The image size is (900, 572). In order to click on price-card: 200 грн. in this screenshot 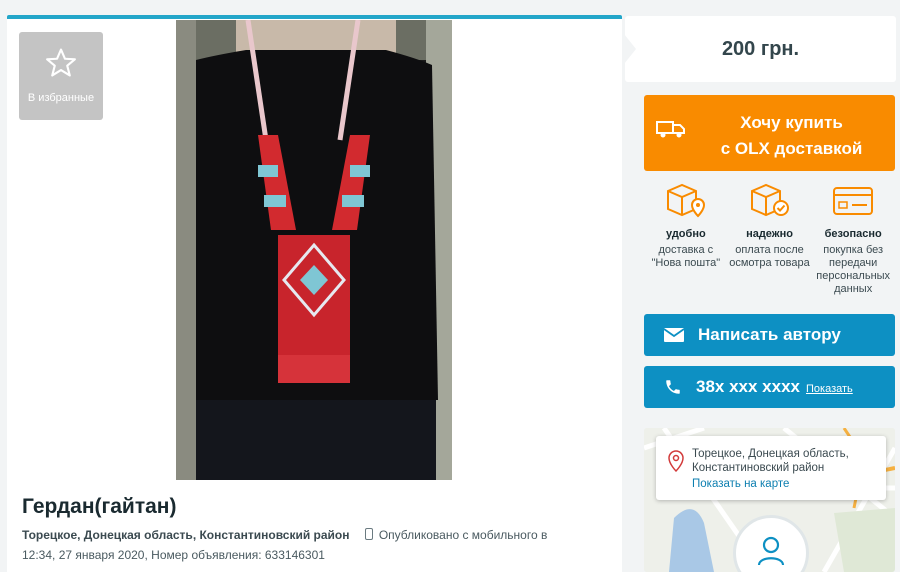, I will do `click(760, 49)`.